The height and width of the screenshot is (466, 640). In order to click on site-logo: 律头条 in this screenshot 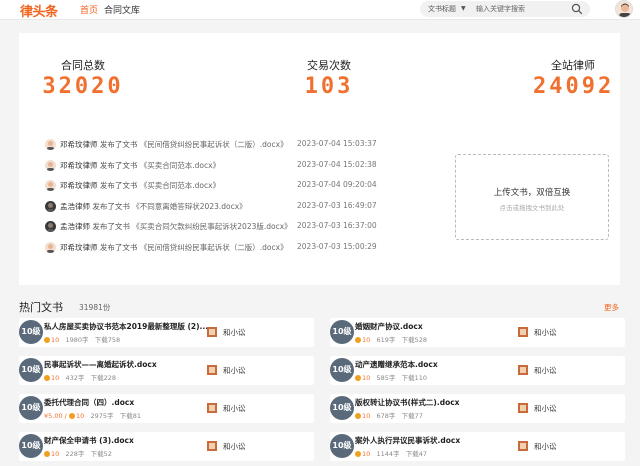, I will do `click(39, 10)`.